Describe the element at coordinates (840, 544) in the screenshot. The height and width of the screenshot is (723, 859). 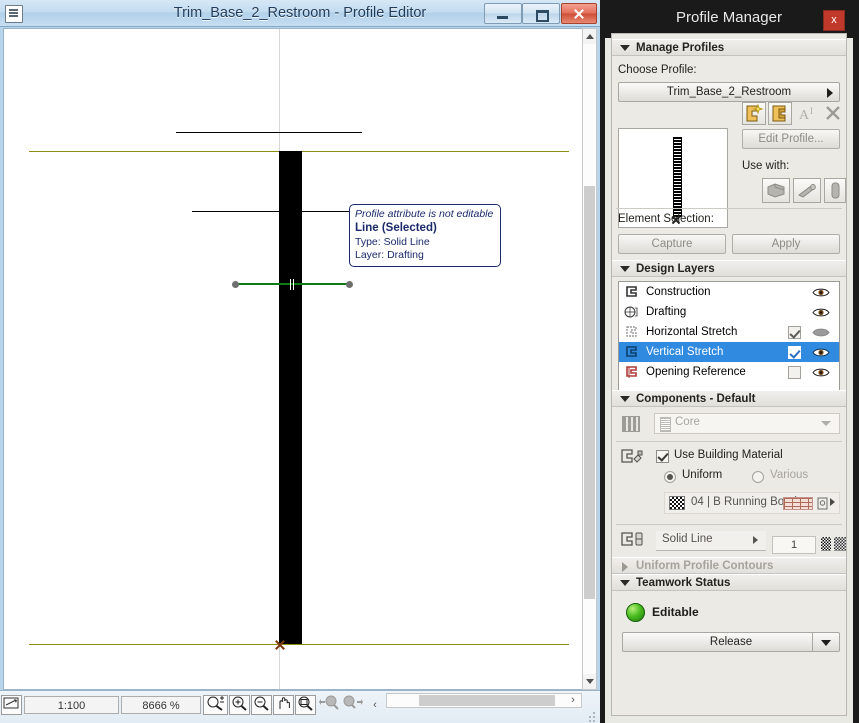
I see `pen-pattern-swatch` at that location.